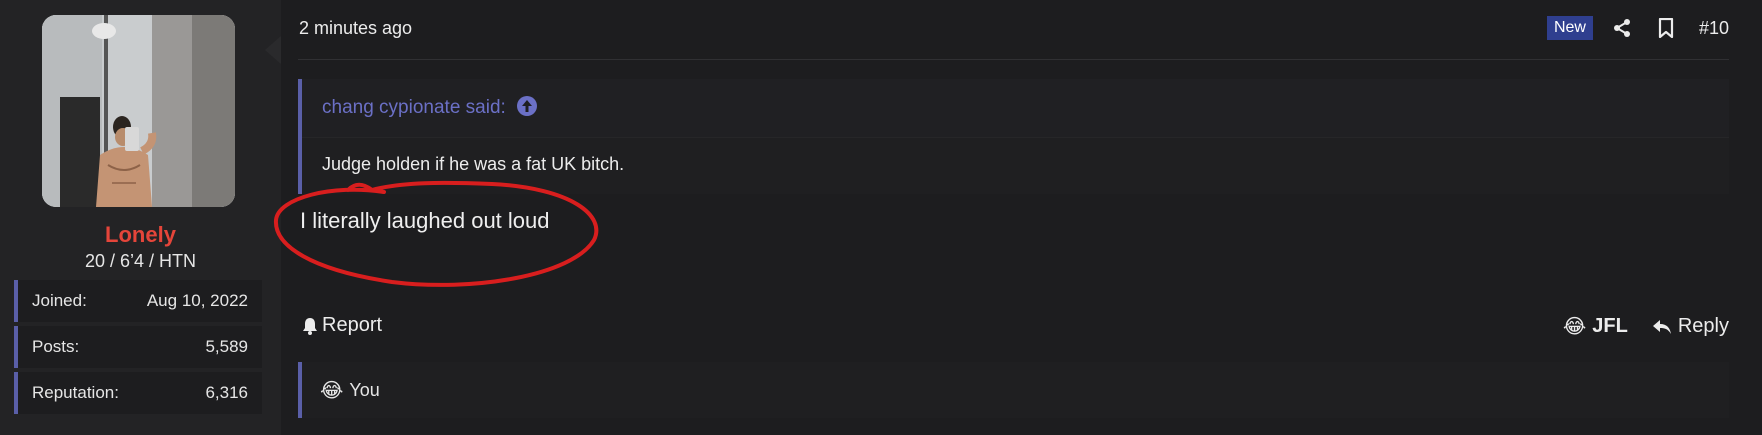 This screenshot has height=435, width=1762. What do you see at coordinates (1013, 59) in the screenshot?
I see `header-divider` at bounding box center [1013, 59].